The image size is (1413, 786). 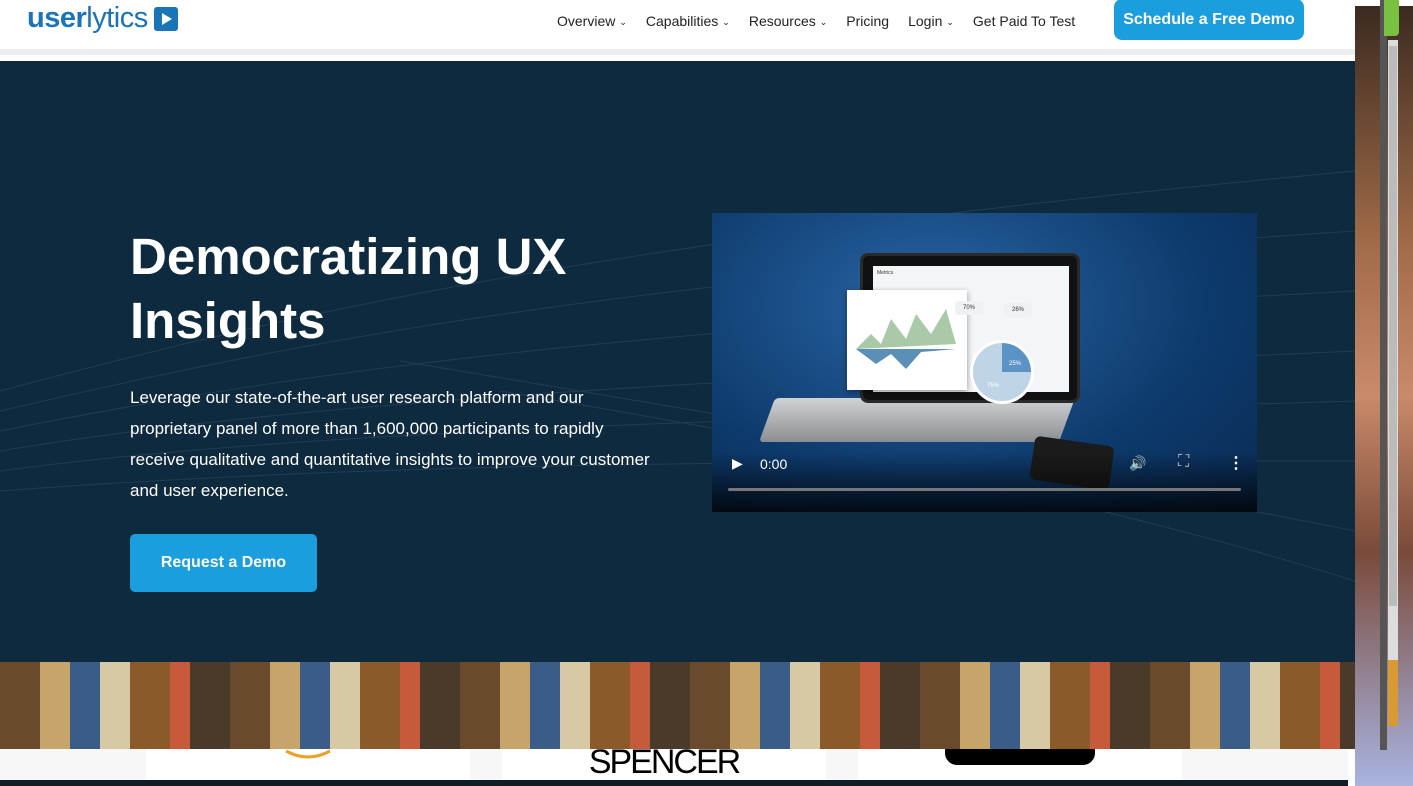 I want to click on video-screen-title: Metrics, so click(x=885, y=273).